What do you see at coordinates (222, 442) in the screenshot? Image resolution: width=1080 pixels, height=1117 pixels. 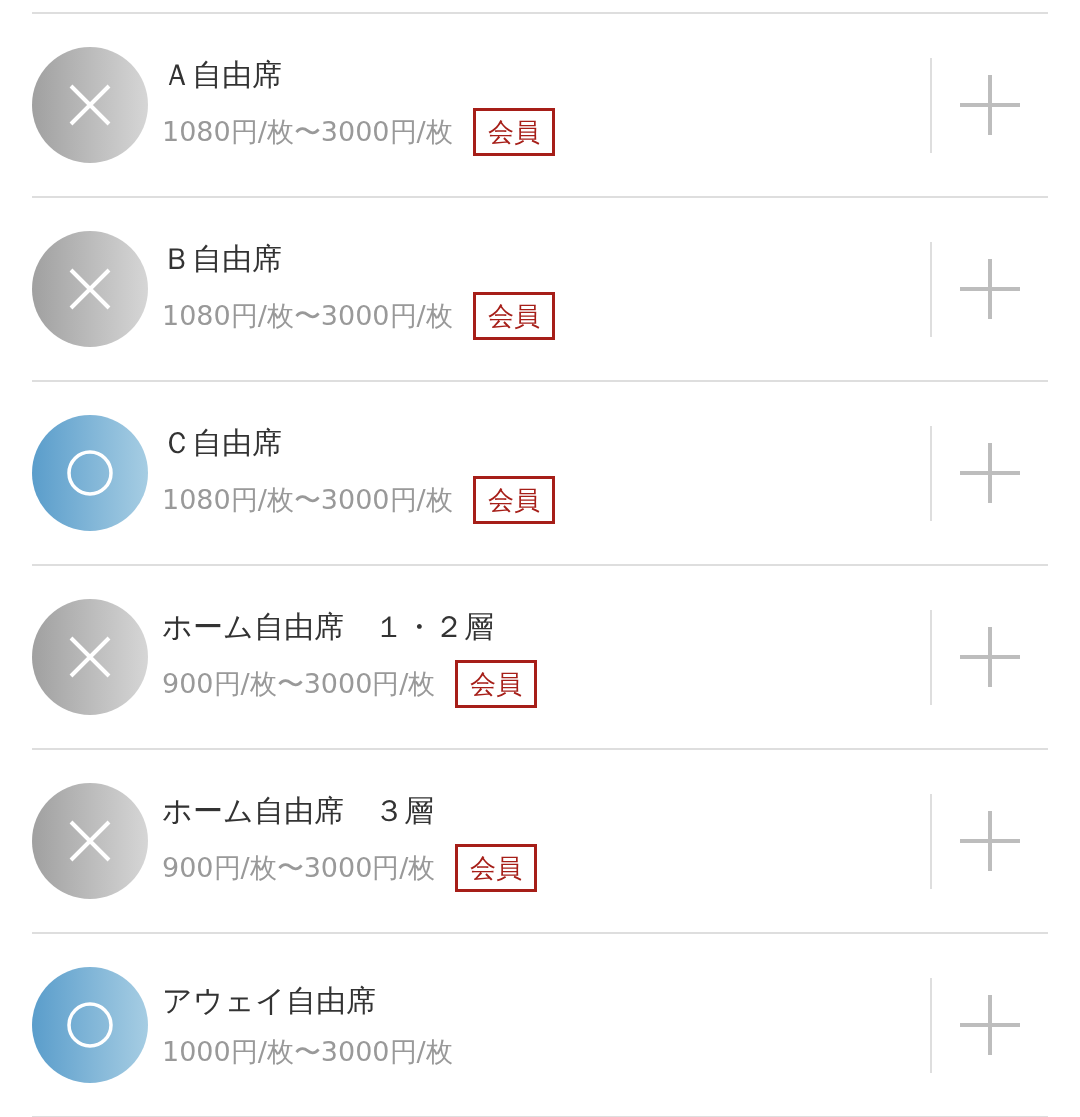 I see `seat-title: Ｃ自由席` at bounding box center [222, 442].